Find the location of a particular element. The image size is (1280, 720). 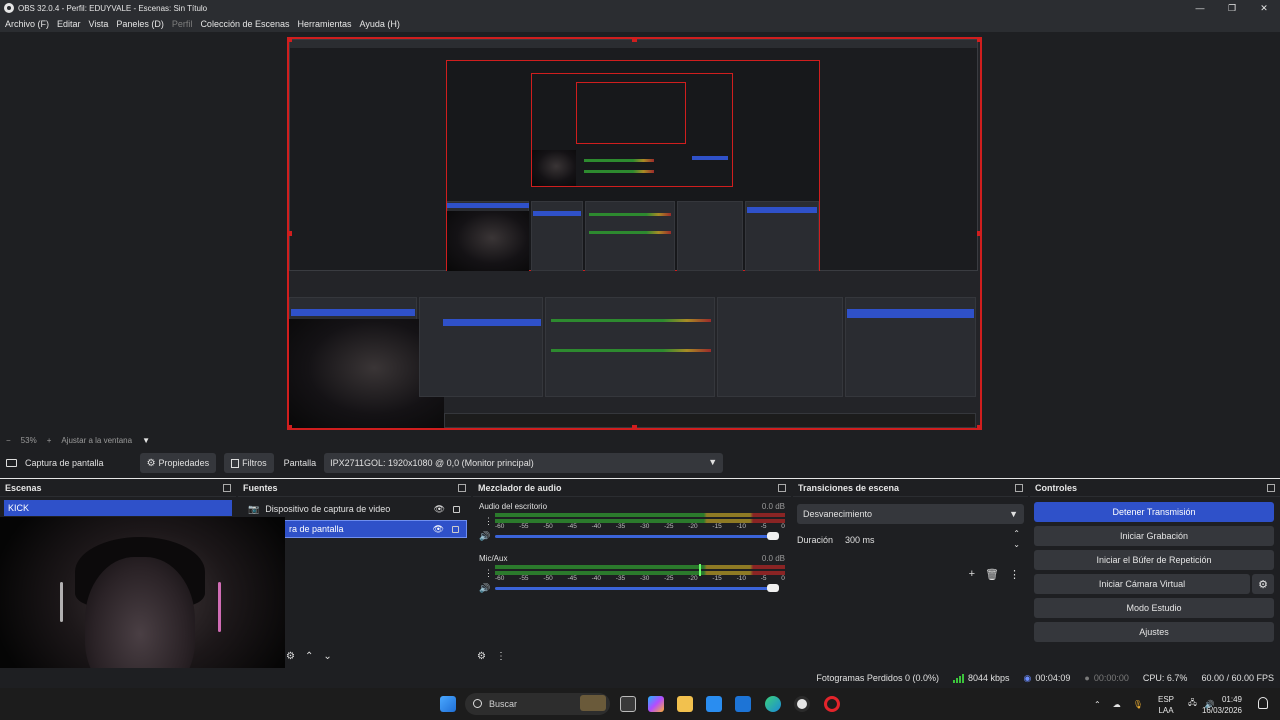

source-item-video-capture: 📷 Dispositivo de captura de video 👁 is located at coordinates (354, 509).